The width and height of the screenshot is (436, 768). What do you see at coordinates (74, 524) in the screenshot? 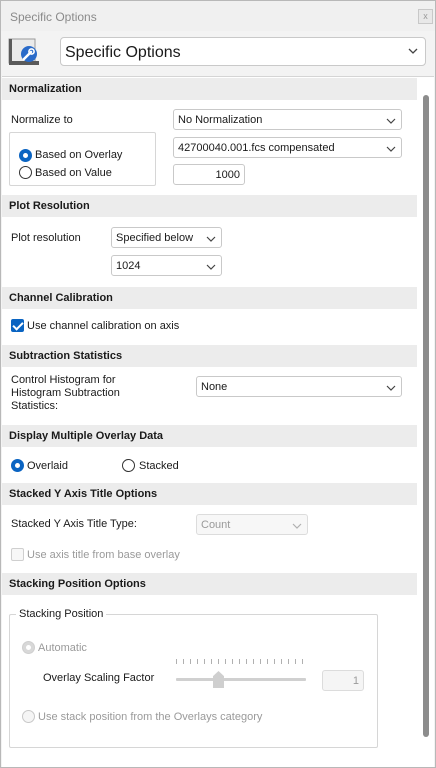
I see `stacked-y-title-type-label: Stacked Y Axis Title Type:` at bounding box center [74, 524].